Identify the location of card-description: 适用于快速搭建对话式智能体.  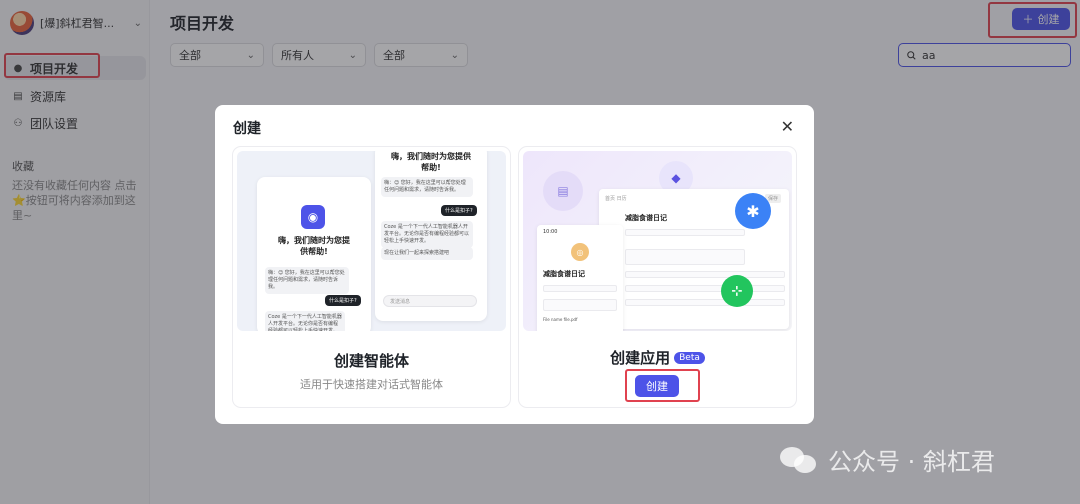
(371, 384).